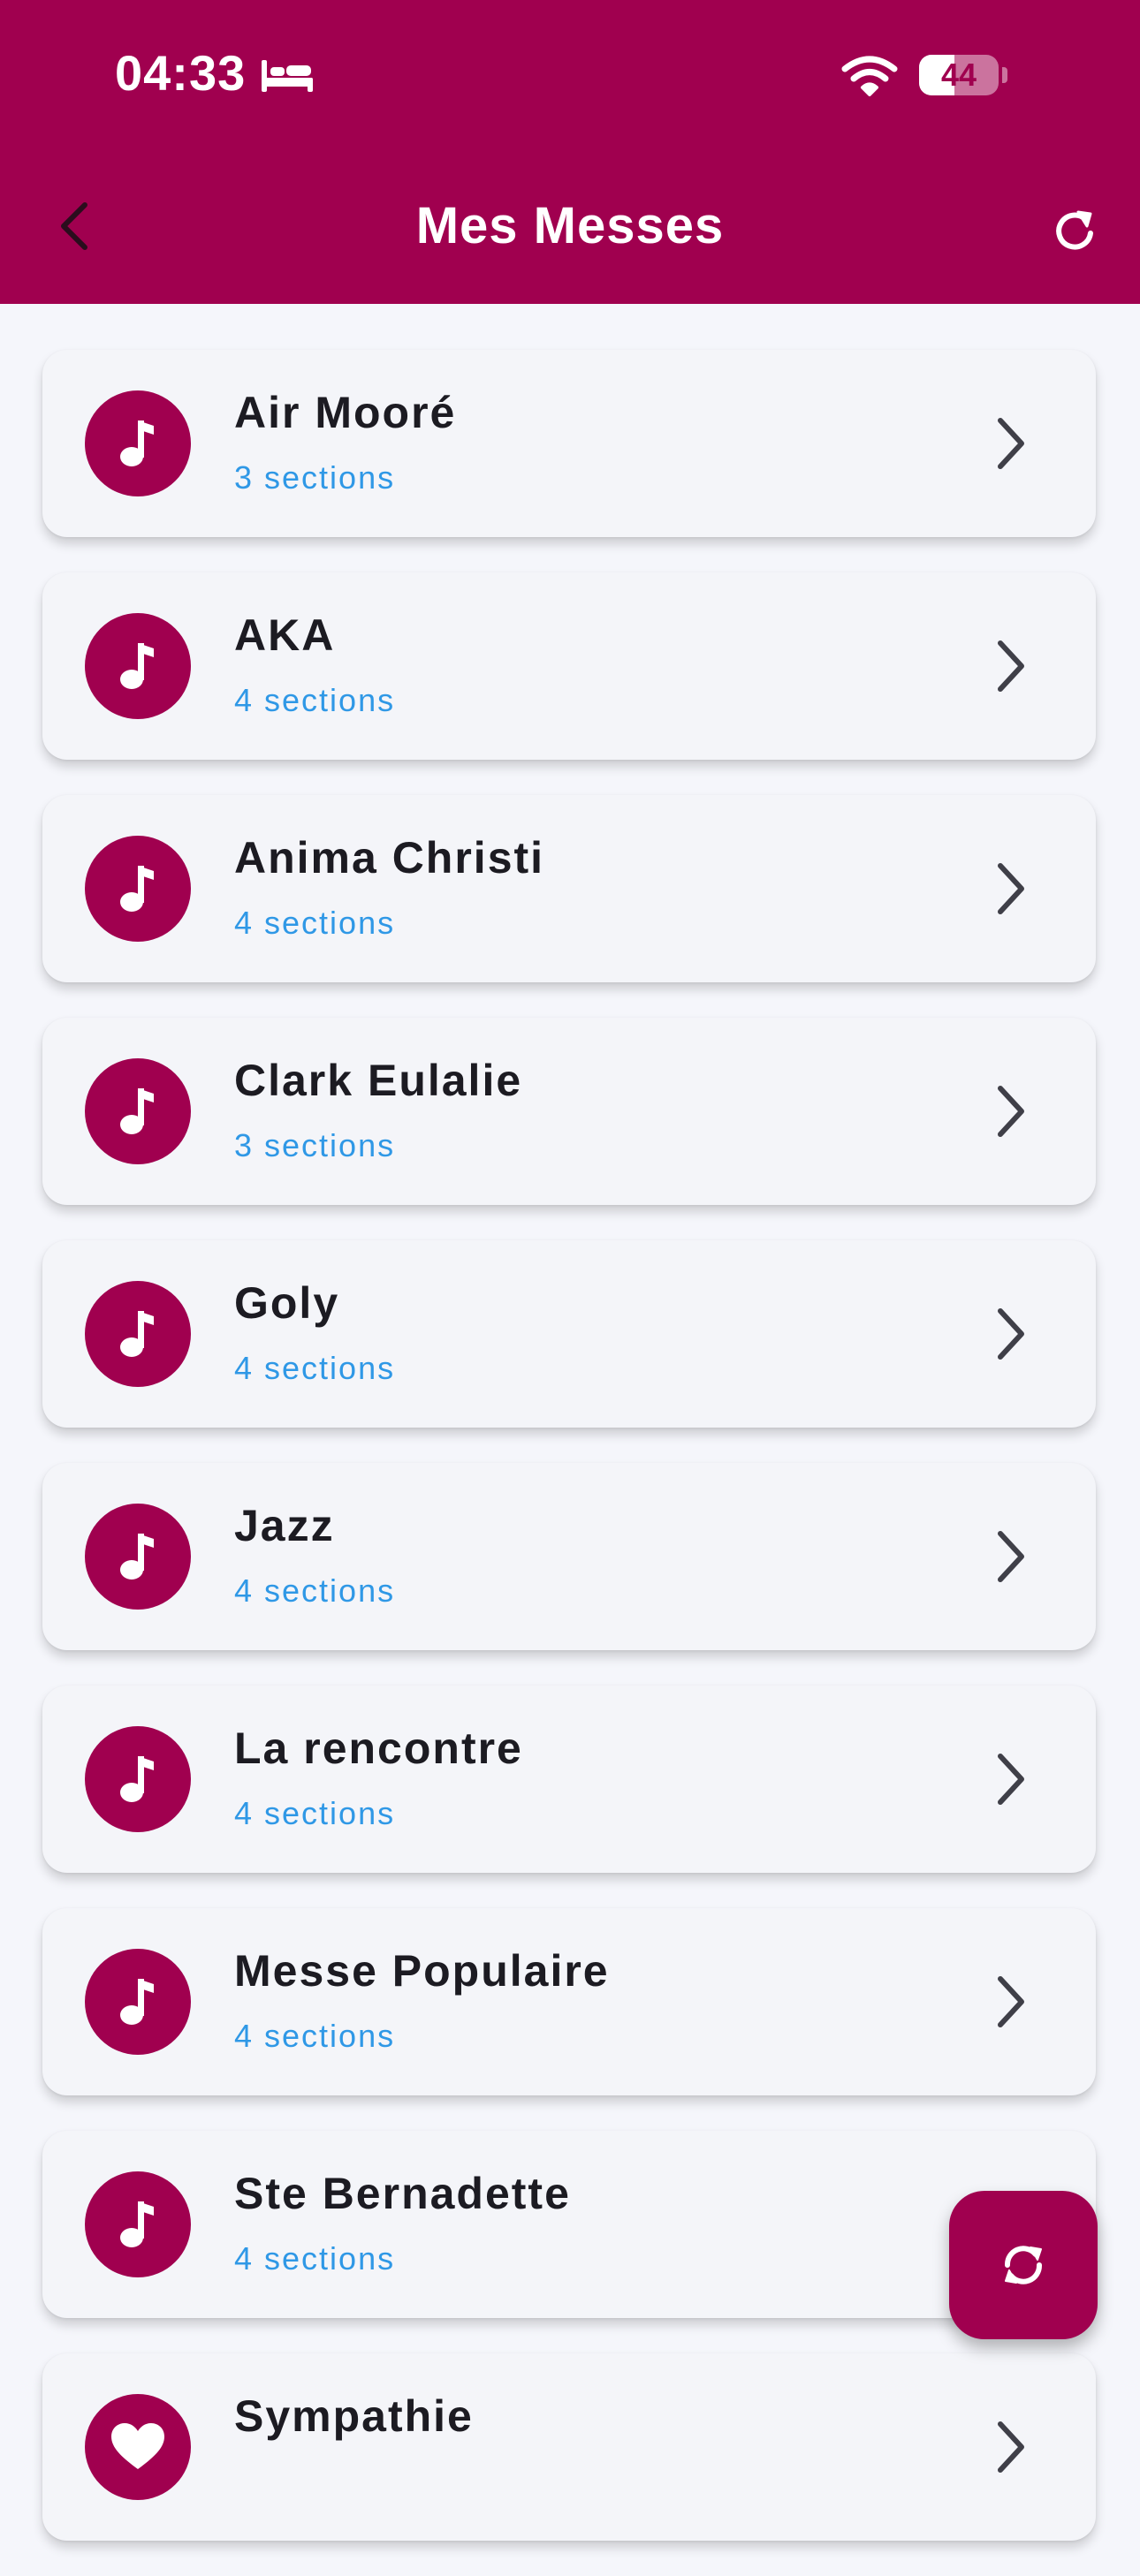  I want to click on mass-card-goly: Goly 4 sections, so click(569, 1334).